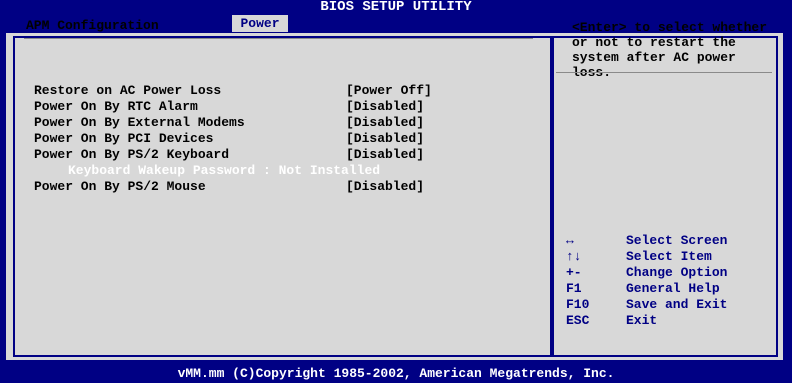 This screenshot has width=792, height=383. I want to click on setting-value-ps2-keyboard: [Disabled], so click(385, 154).